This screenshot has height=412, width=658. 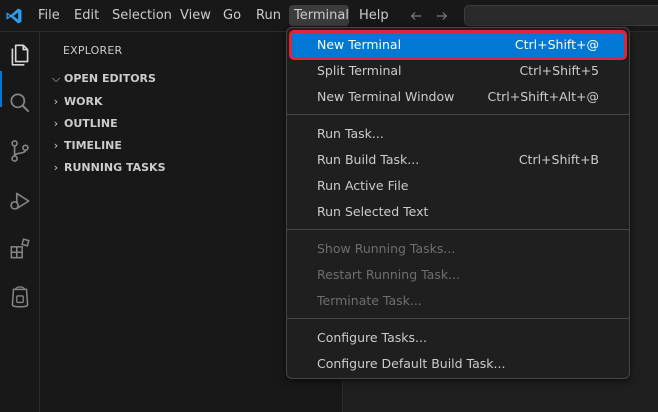 I want to click on extensions-icon, so click(x=20, y=249).